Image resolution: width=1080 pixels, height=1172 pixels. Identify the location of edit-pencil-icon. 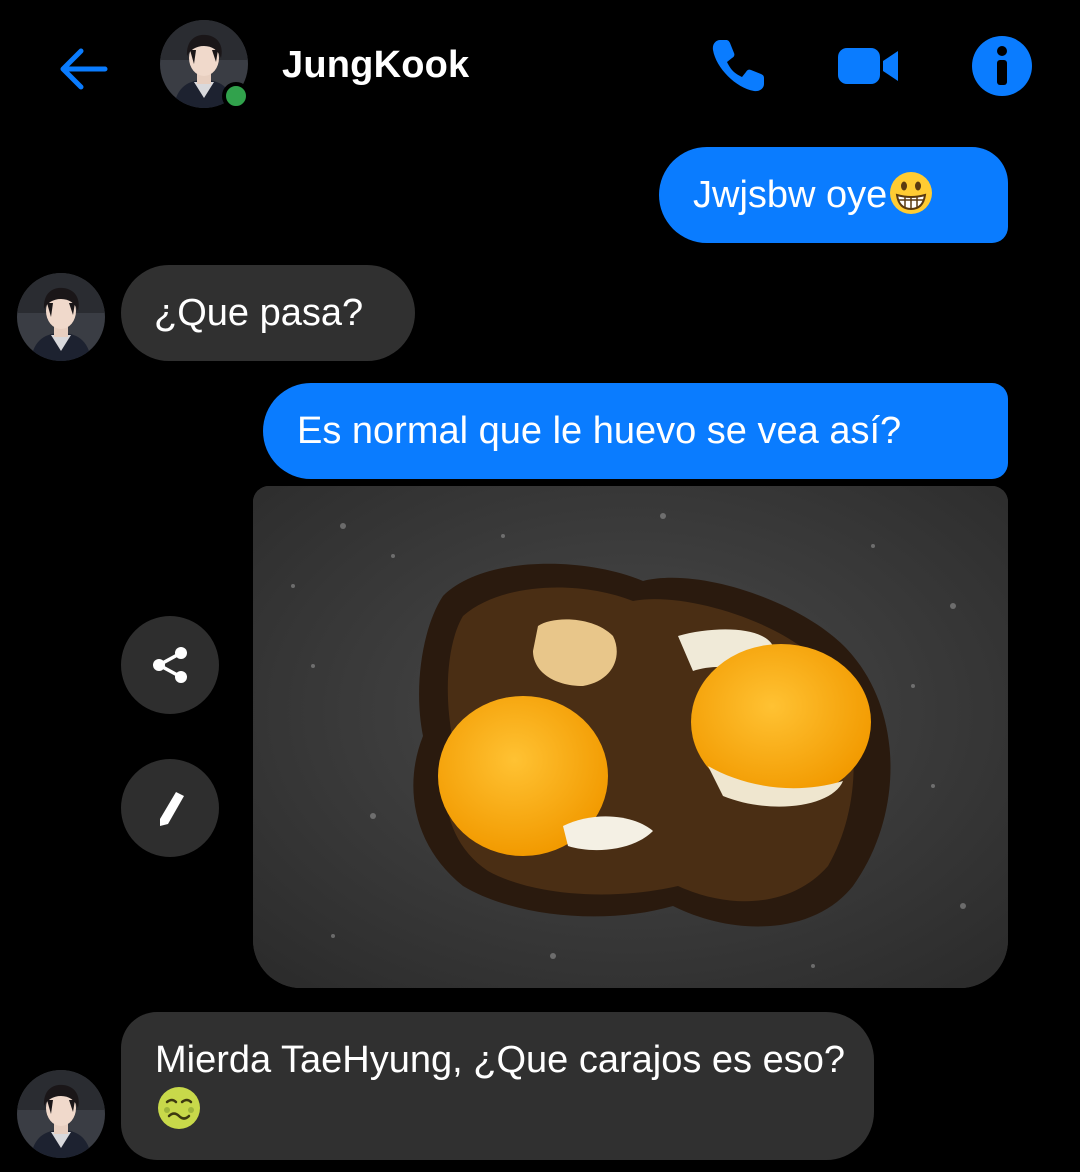
(172, 809).